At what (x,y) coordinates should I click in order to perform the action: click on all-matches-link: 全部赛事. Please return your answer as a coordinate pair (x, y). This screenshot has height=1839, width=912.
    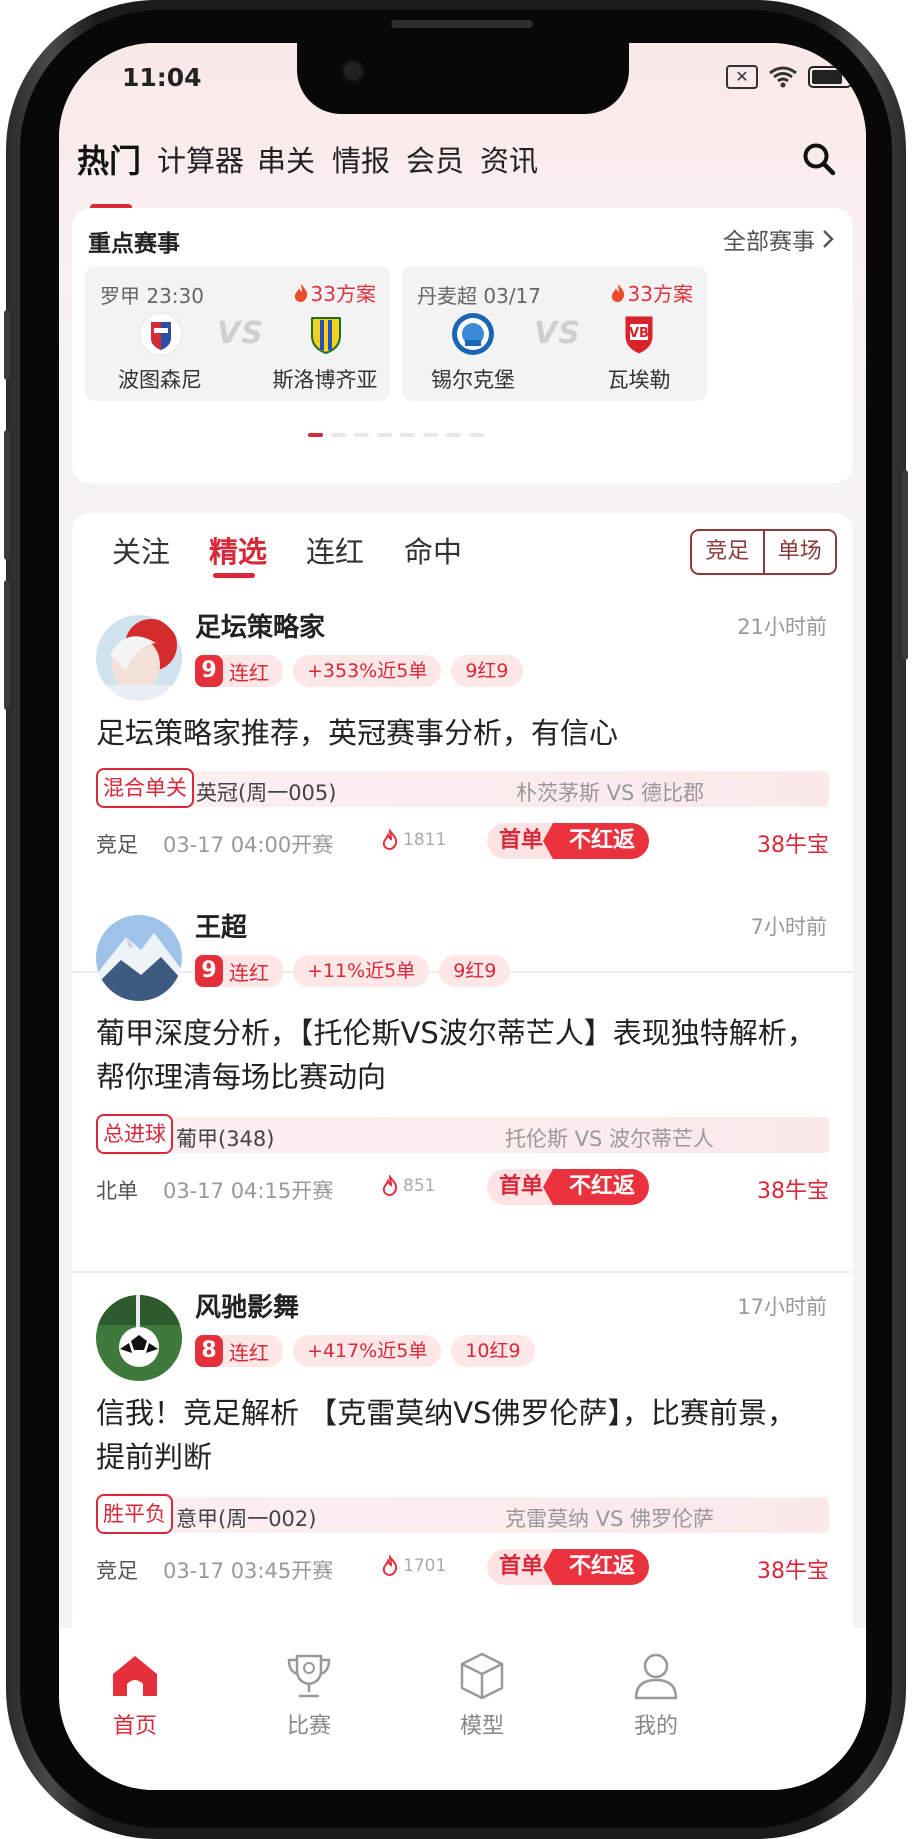
    Looking at the image, I should click on (779, 239).